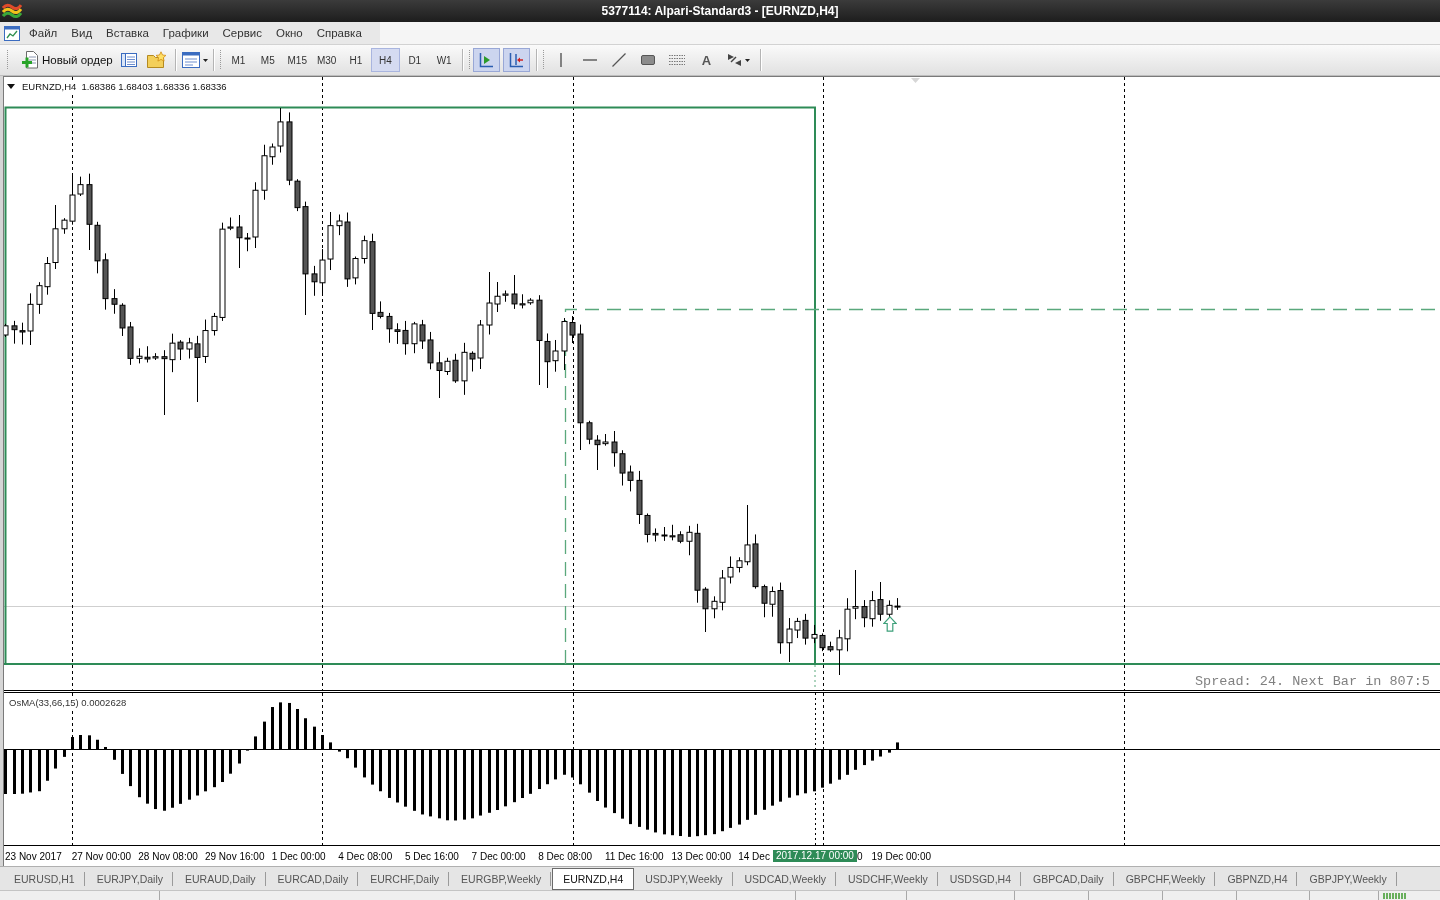  Describe the element at coordinates (431, 856) in the screenshot. I see `time-label: 5 Dec 16:00` at that location.